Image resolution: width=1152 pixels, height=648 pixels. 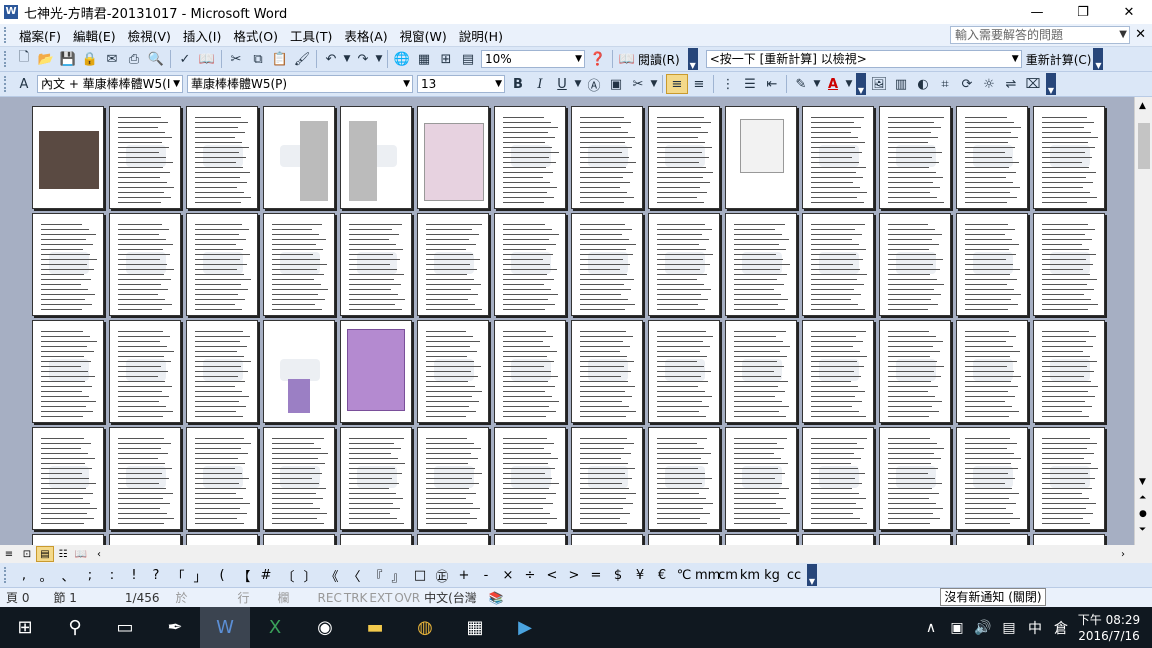 I want to click on symbol-button: 『, so click(x=376, y=575).